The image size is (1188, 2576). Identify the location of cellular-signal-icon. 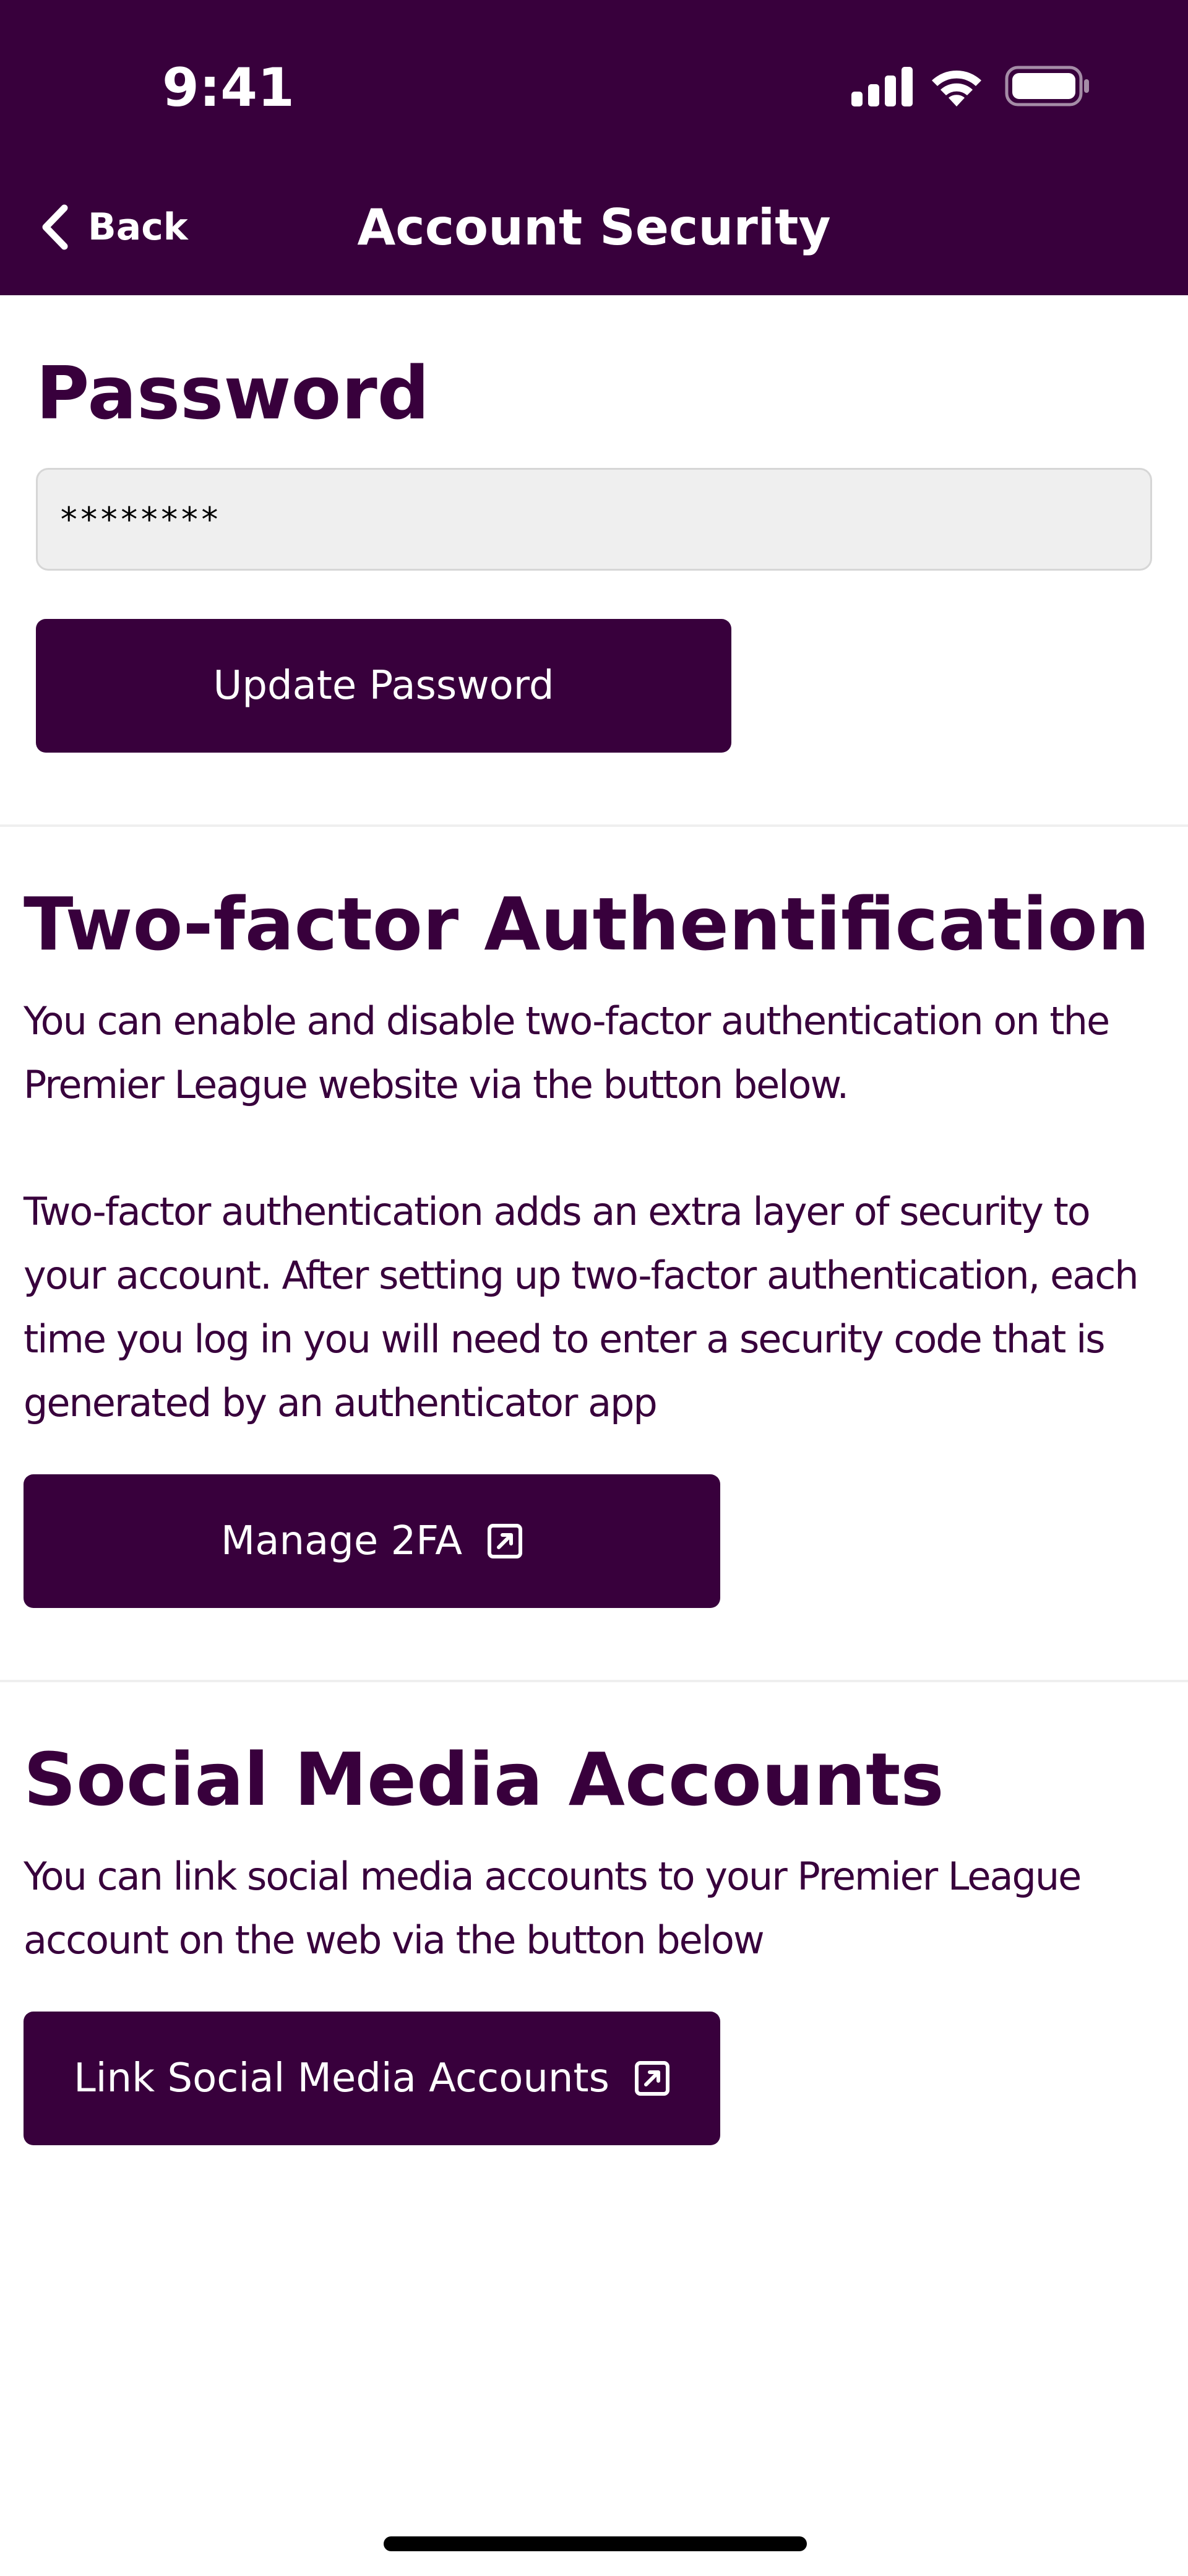
(882, 86).